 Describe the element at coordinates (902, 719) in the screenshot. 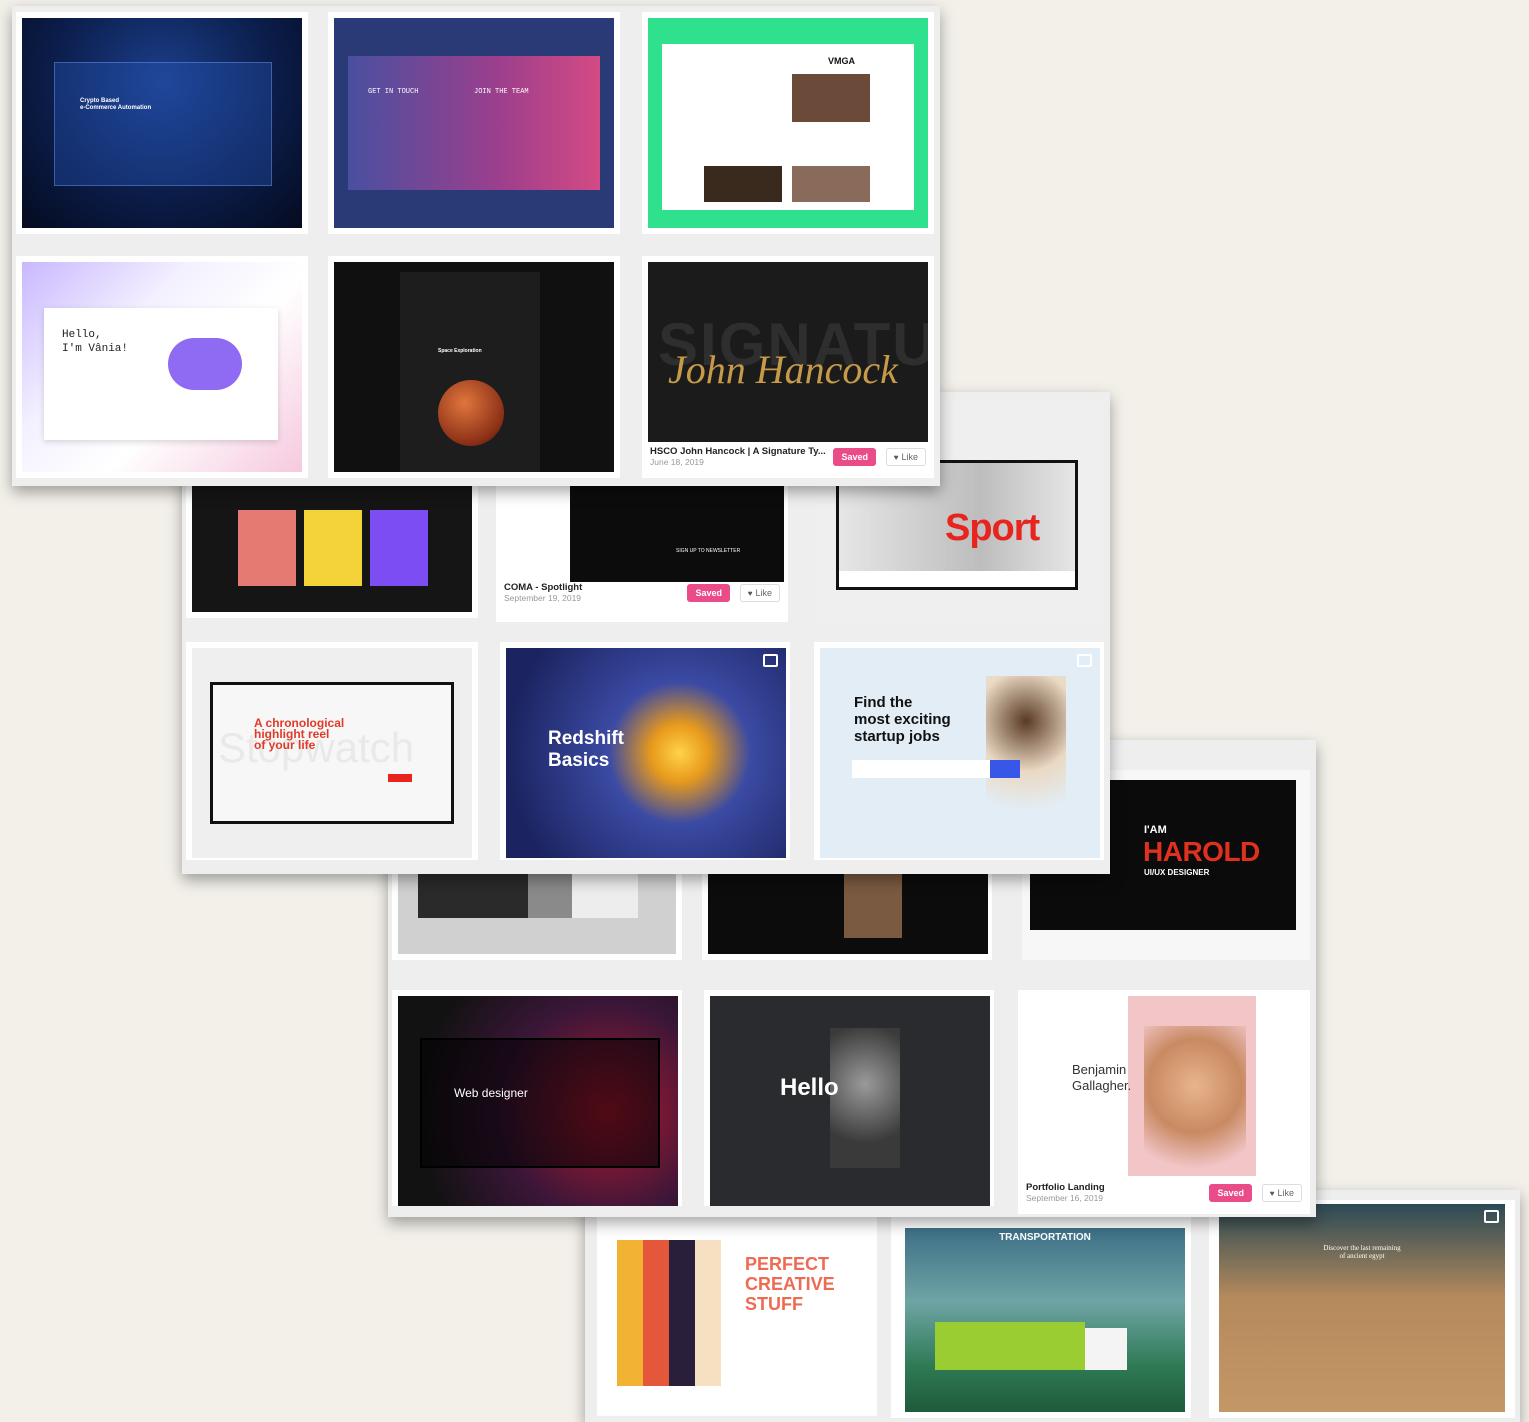

I see `shot-headline: Find the most exciting startup jobs` at that location.